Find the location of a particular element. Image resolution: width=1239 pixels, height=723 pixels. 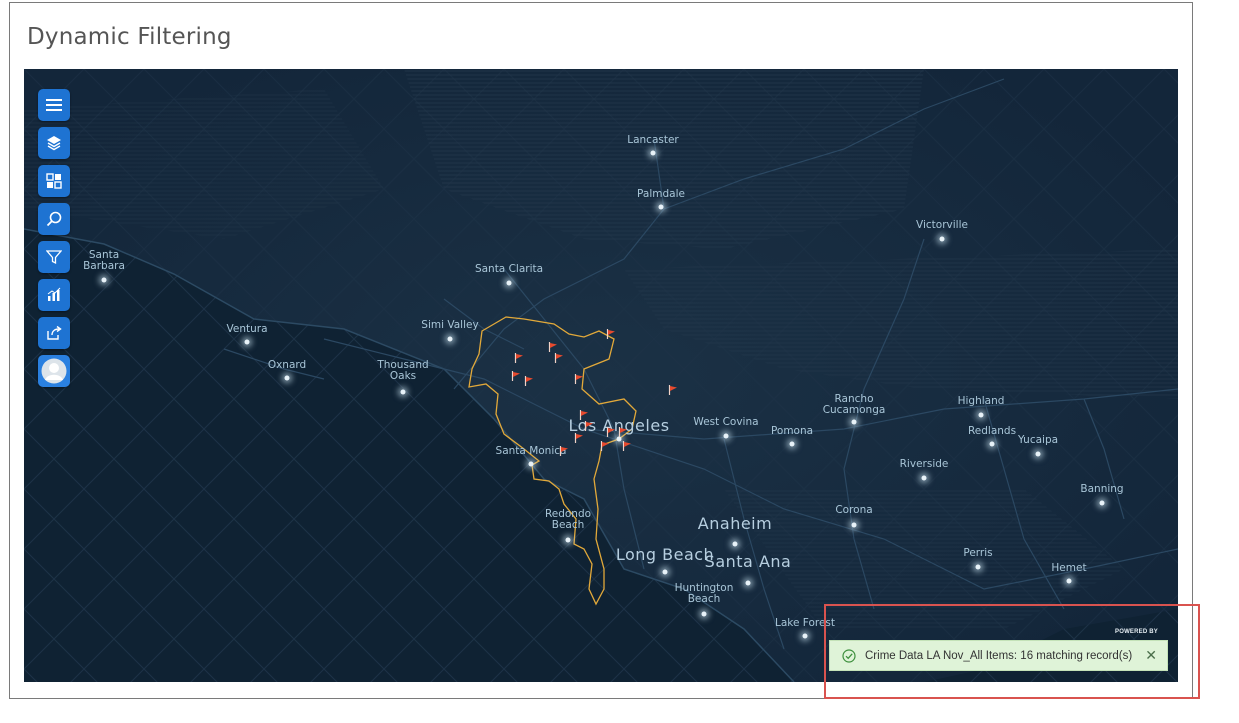

city-label: Banning is located at coordinates (1102, 489).